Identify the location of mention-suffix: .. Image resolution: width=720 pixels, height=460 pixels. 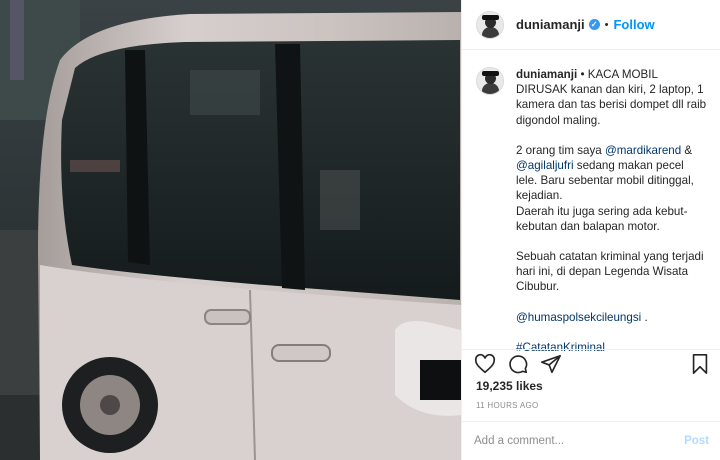
(646, 317).